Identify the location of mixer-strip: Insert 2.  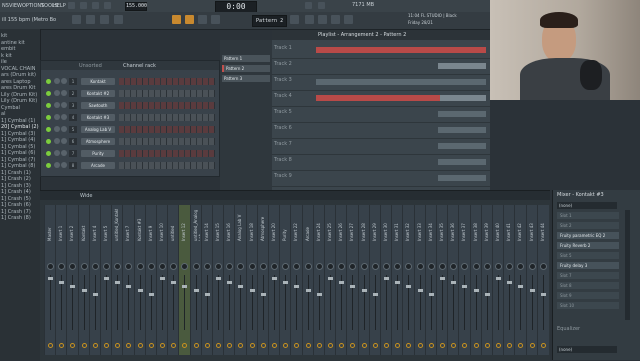
(72, 280).